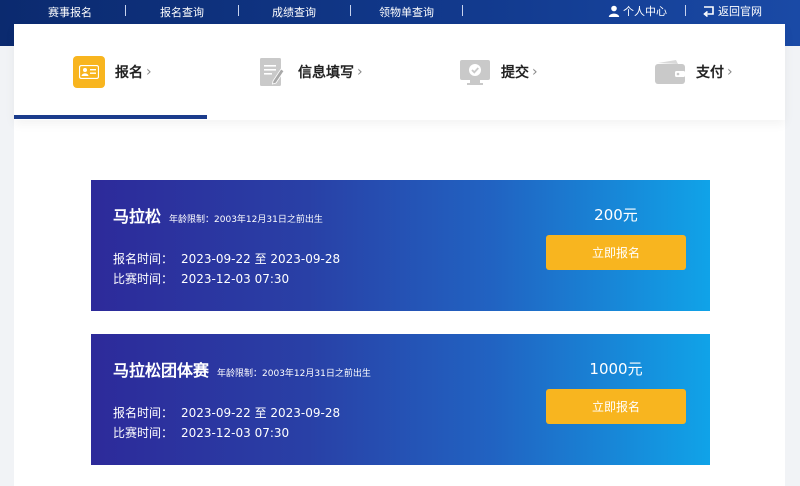 This screenshot has height=486, width=800. Describe the element at coordinates (272, 72) in the screenshot. I see `form-edit-icon` at that location.